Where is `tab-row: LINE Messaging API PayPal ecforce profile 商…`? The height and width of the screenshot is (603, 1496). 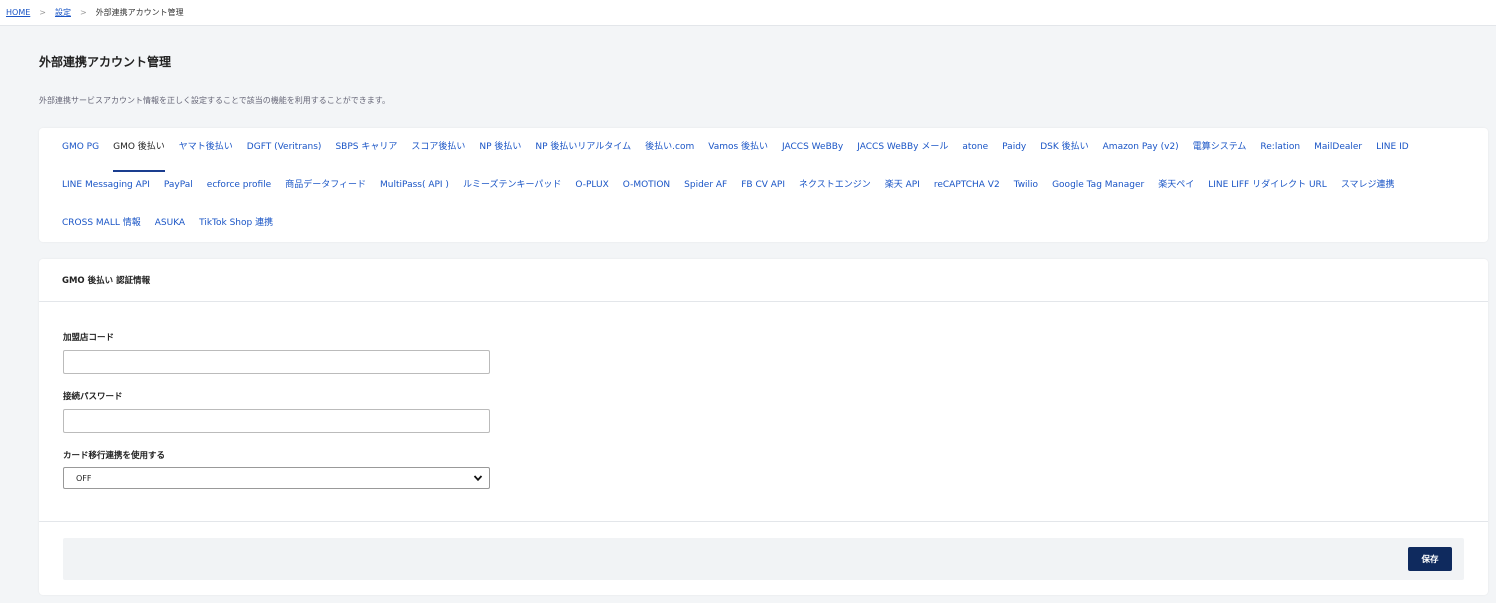
tab-row: LINE Messaging API PayPal ecforce profile 商… is located at coordinates (765, 191).